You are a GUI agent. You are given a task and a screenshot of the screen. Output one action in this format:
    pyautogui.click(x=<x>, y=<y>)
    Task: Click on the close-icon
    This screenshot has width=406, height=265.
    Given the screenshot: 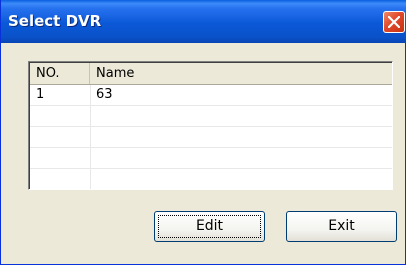 What is the action you would take?
    pyautogui.click(x=394, y=22)
    